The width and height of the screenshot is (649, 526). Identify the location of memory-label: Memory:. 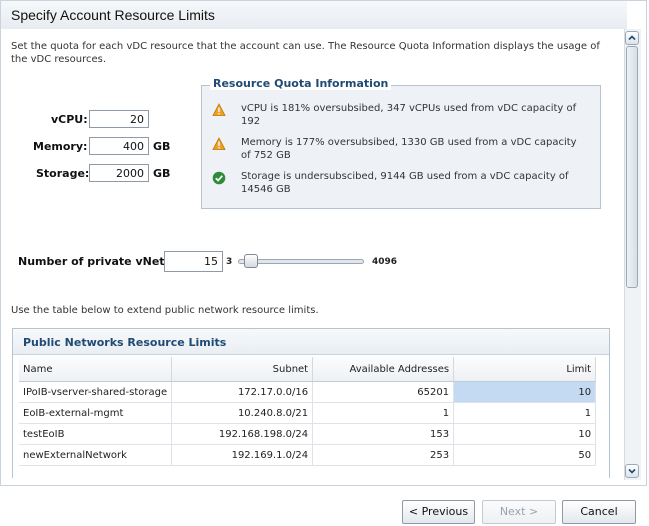
(60, 146).